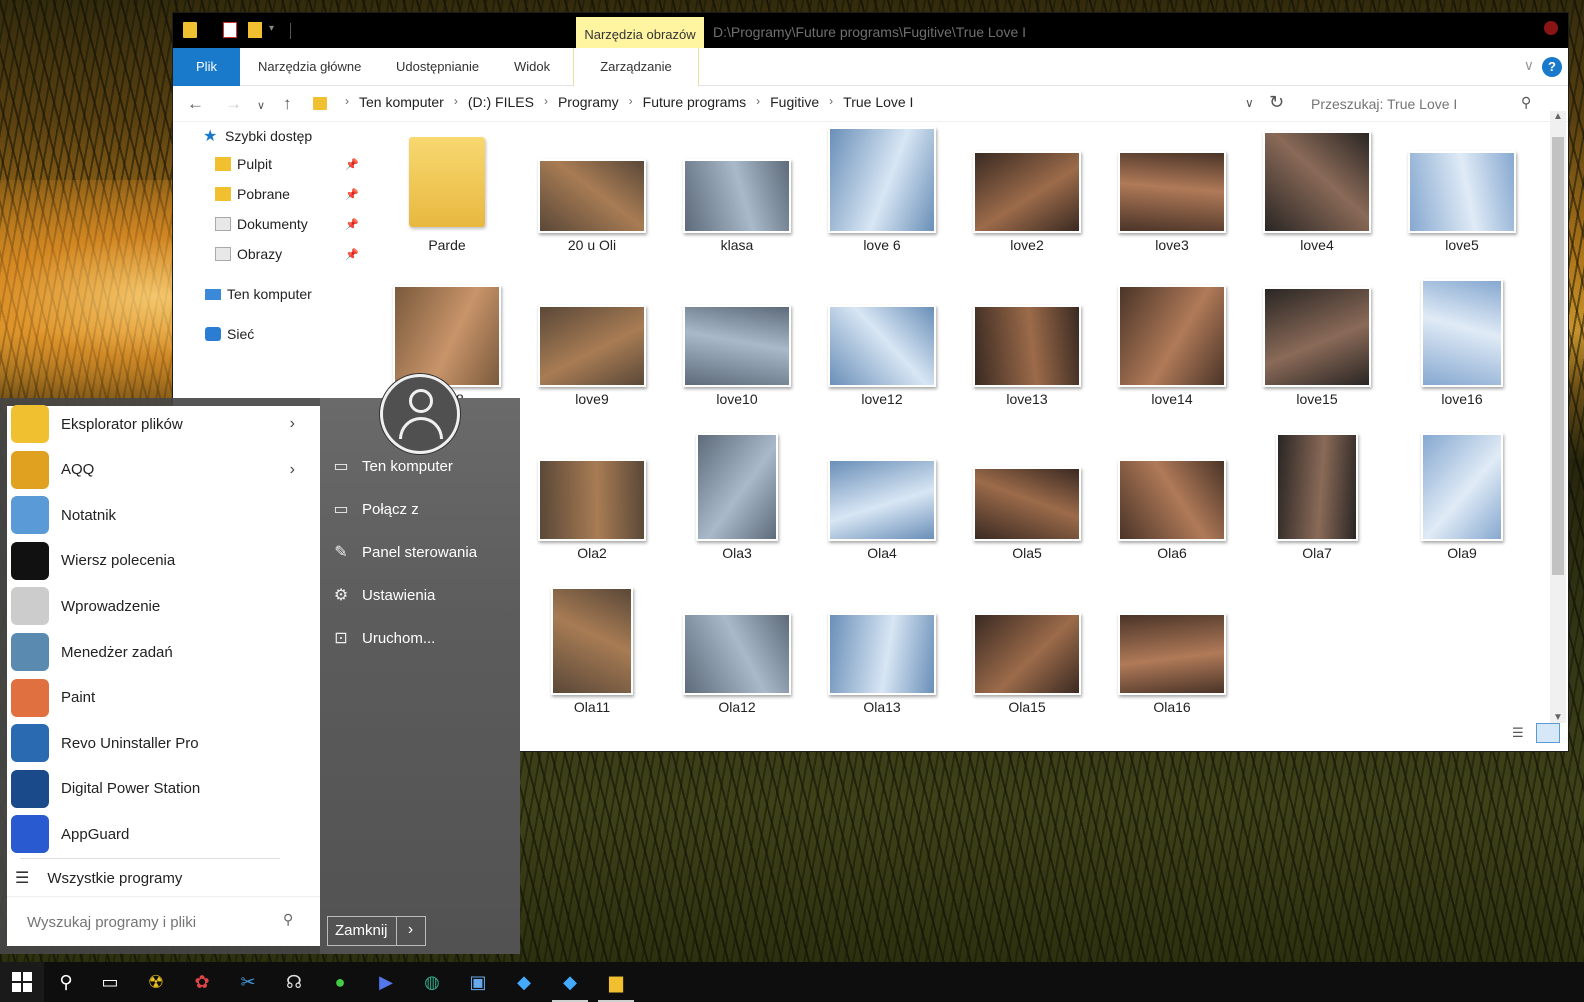 Image resolution: width=1584 pixels, height=1002 pixels. What do you see at coordinates (1548, 733) in the screenshot?
I see `large-icons-view-icon` at bounding box center [1548, 733].